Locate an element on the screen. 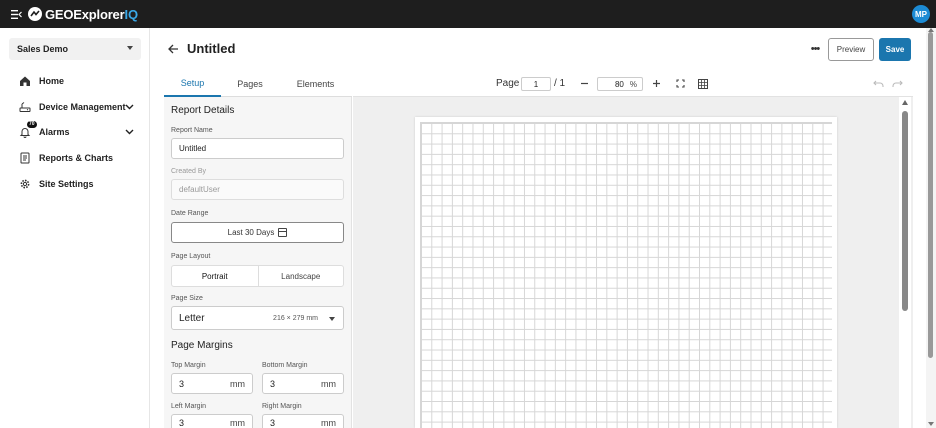 The width and height of the screenshot is (936, 428). date-range-button: Last 30 Days is located at coordinates (257, 232).